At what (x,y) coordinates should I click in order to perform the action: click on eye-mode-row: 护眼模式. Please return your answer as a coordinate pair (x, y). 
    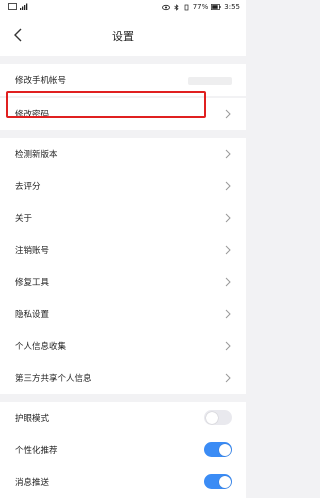
    Looking at the image, I should click on (123, 418).